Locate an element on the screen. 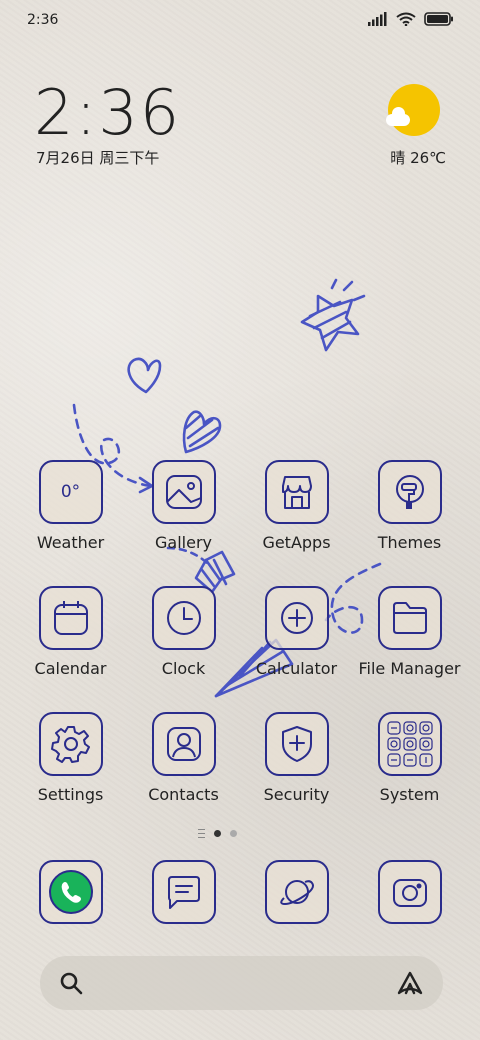 The width and height of the screenshot is (480, 1040). phone-icon is located at coordinates (70, 892).